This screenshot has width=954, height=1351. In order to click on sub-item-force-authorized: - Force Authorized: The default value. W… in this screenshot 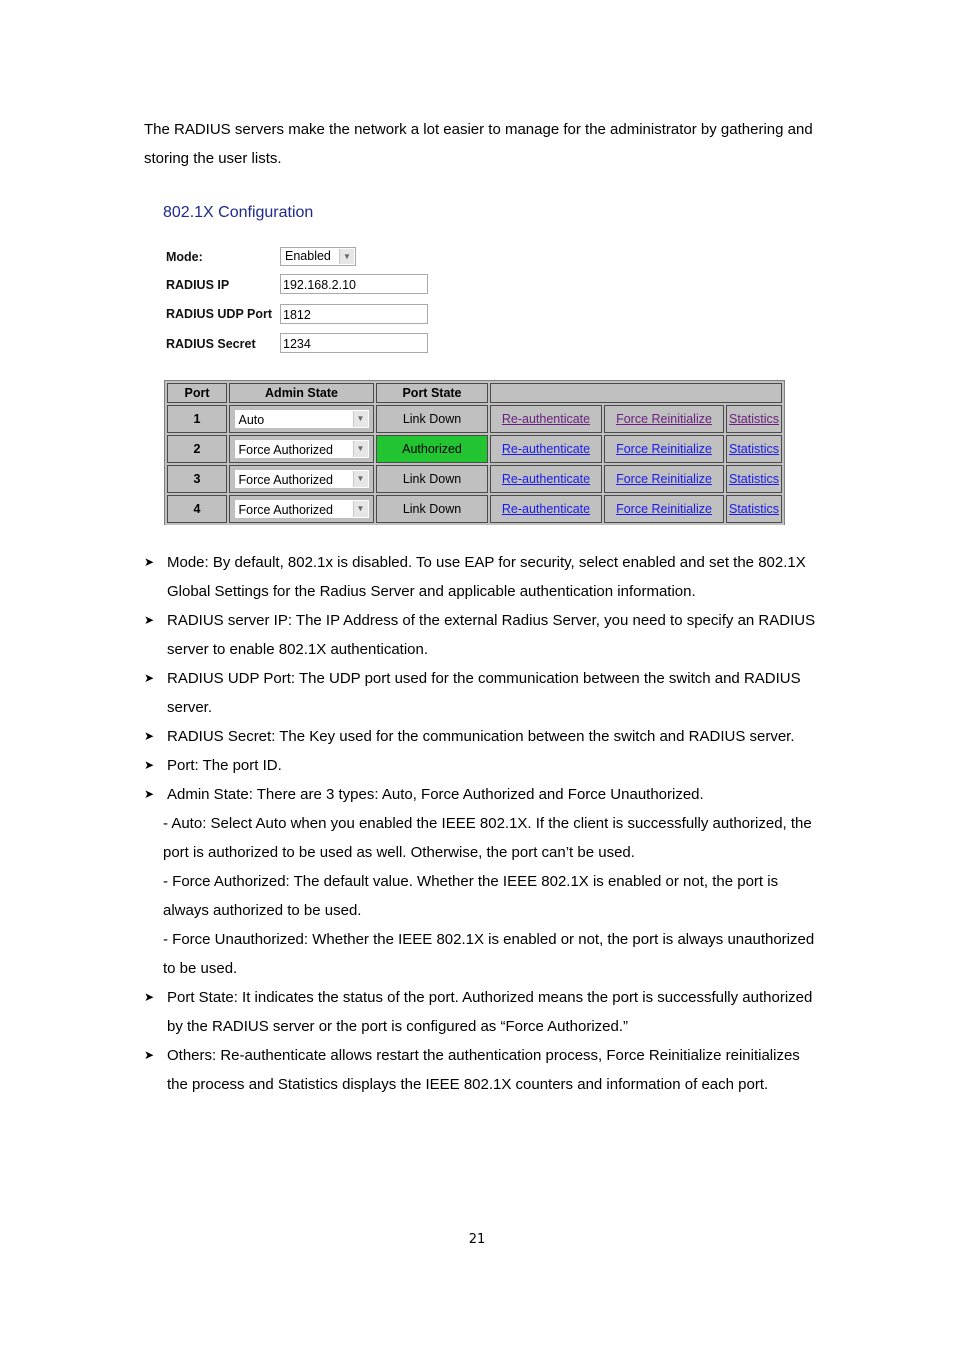, I will do `click(471, 896)`.